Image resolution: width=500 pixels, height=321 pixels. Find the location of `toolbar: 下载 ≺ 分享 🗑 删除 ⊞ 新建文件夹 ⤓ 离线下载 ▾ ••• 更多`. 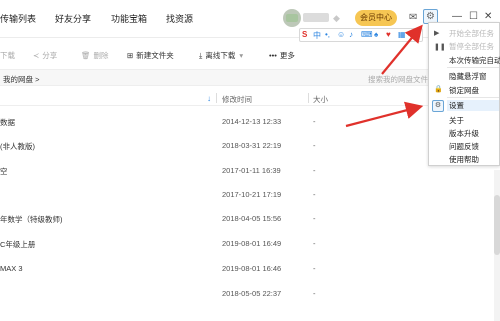

toolbar: 下载 ≺ 分享 🗑 删除 ⊞ 新建文件夹 ⤓ 离线下载 ▾ ••• 更多 is located at coordinates (214, 55).